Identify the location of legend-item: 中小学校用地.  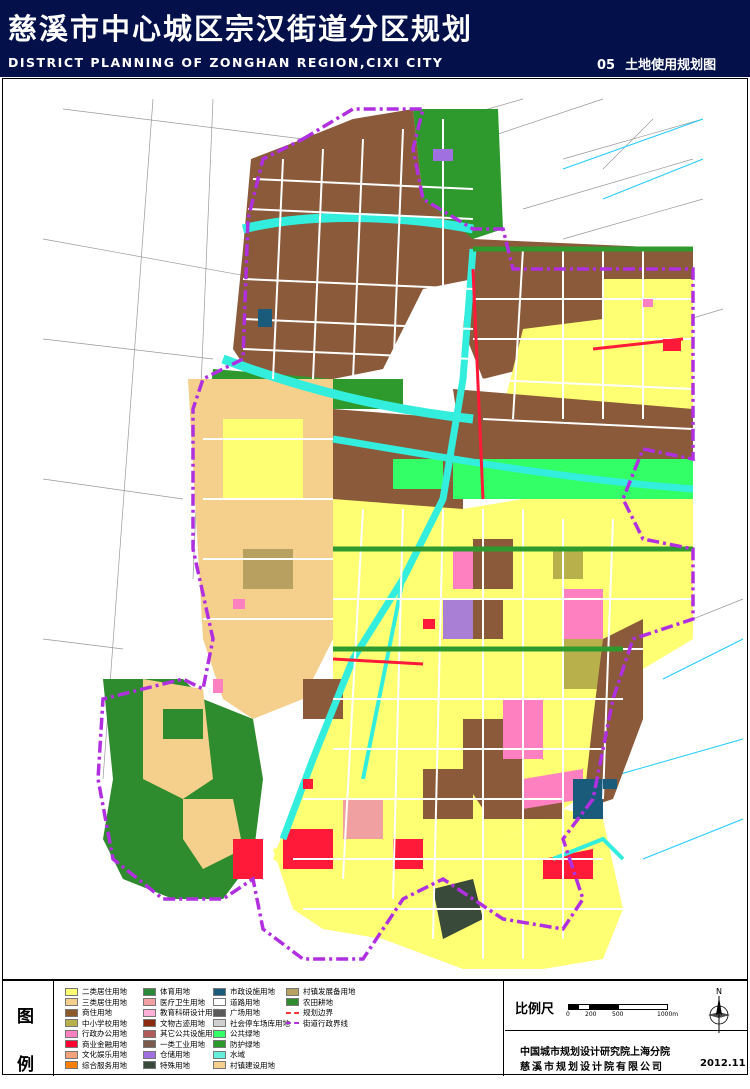
(96, 1023).